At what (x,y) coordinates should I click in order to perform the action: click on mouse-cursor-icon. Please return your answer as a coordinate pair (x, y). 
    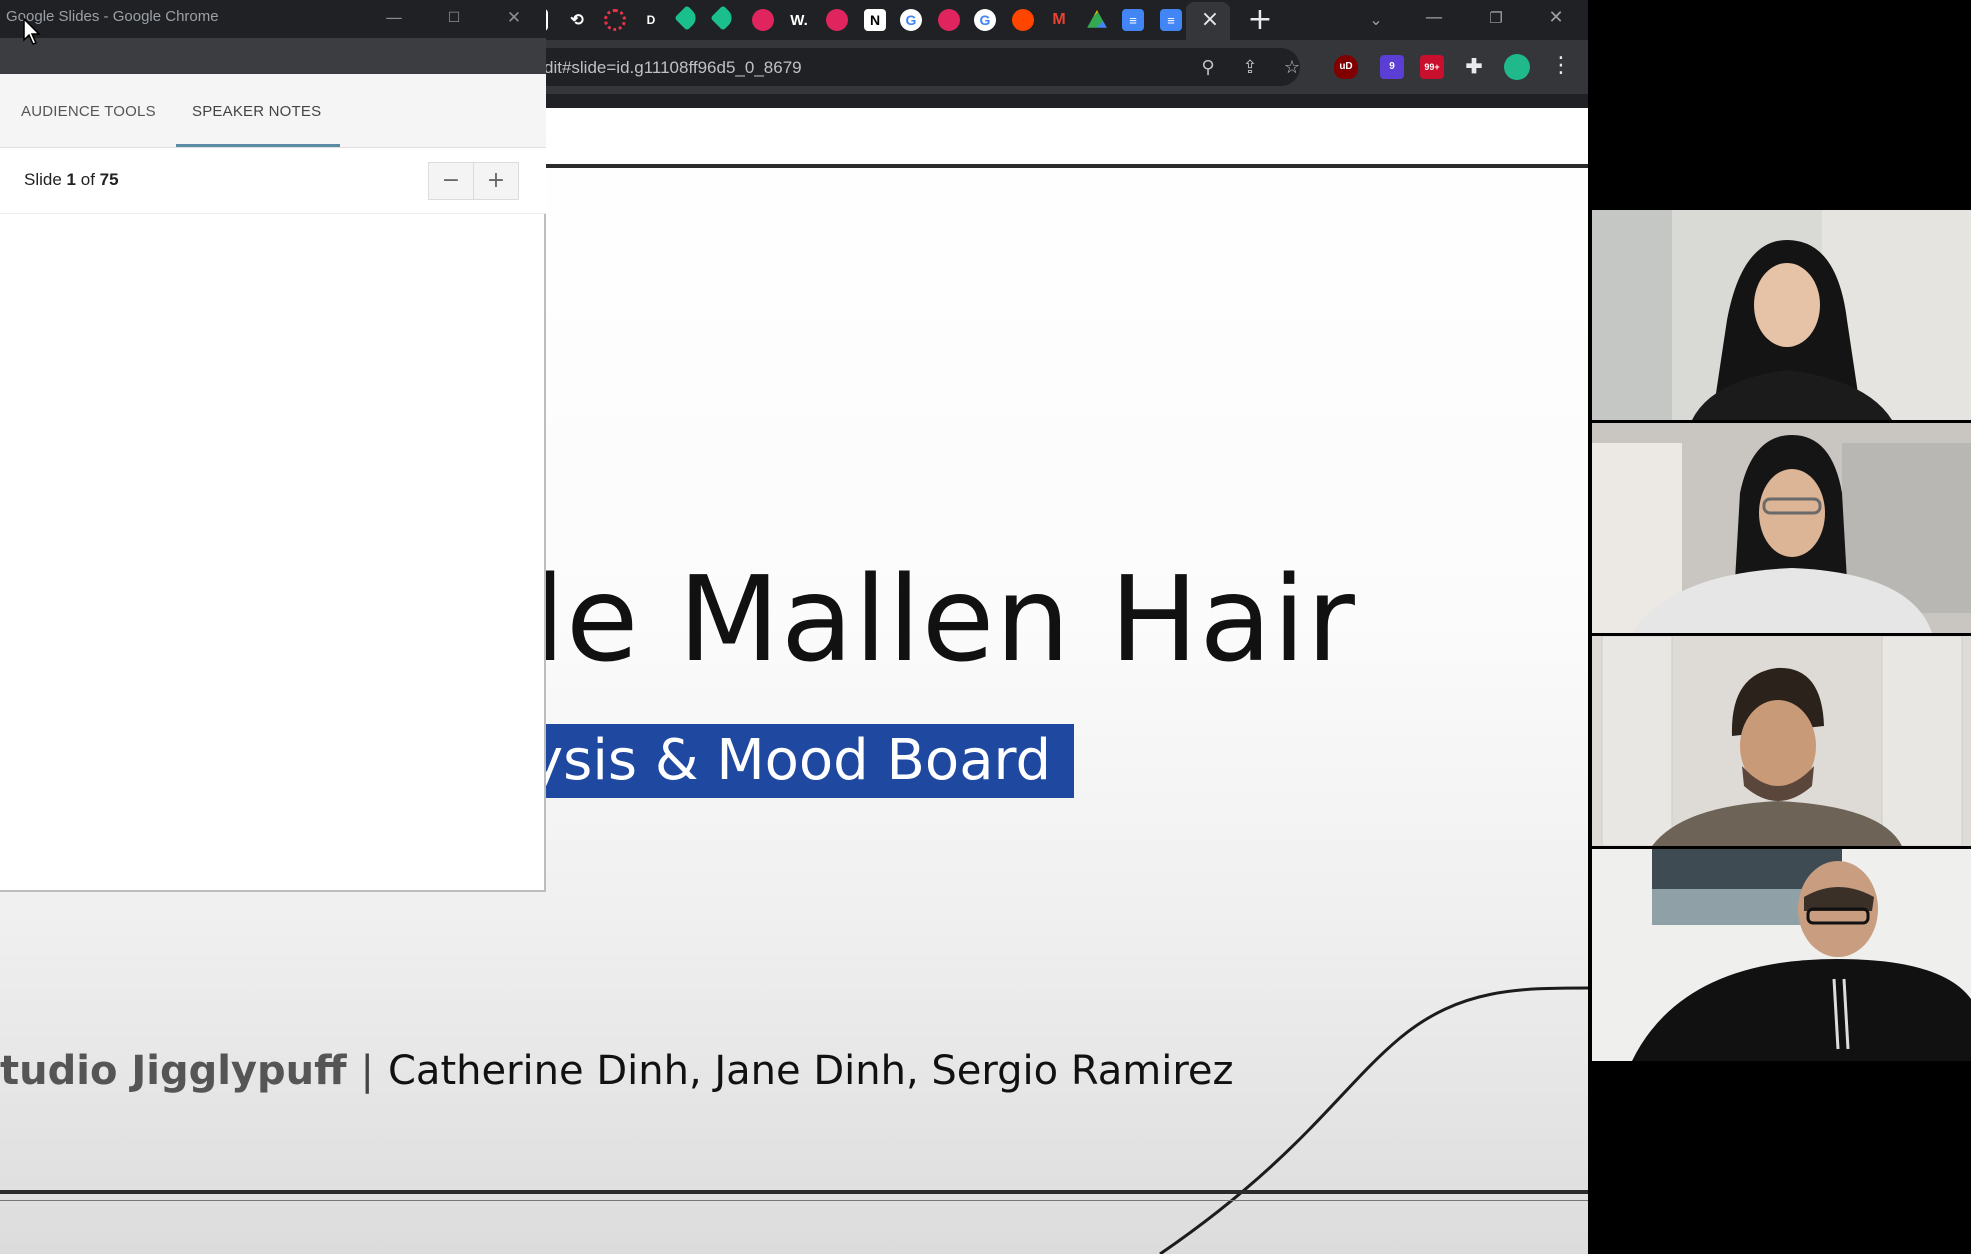
    Looking at the image, I should click on (32, 31).